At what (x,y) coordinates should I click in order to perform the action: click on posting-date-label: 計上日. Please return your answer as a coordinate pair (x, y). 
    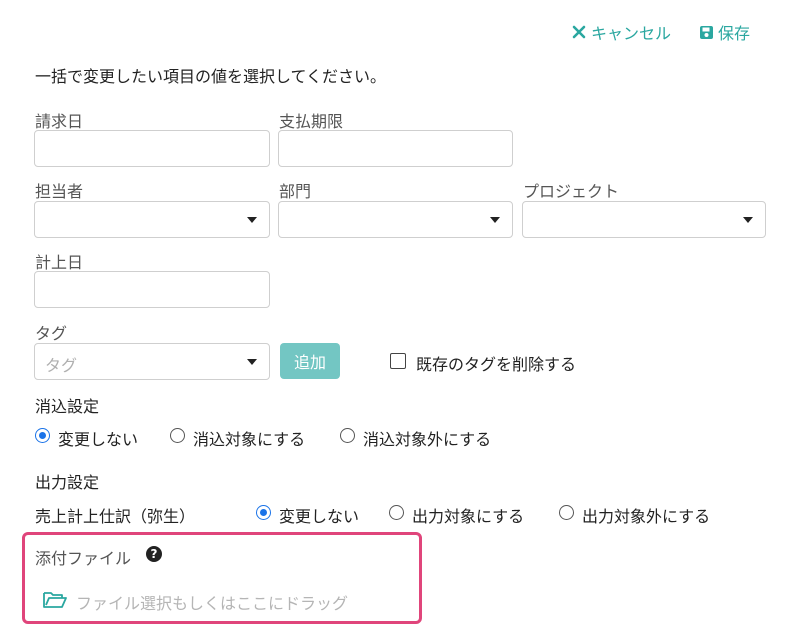
    Looking at the image, I should click on (59, 262).